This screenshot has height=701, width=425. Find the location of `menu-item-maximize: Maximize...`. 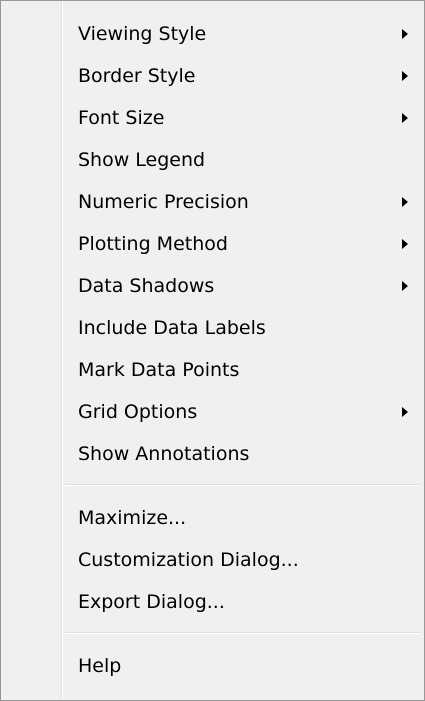

menu-item-maximize: Maximize... is located at coordinates (212, 518).